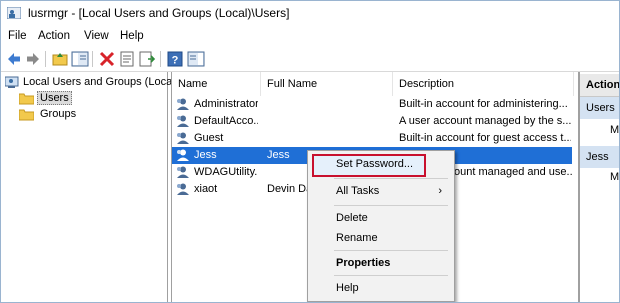 The image size is (620, 303). I want to click on computer-users-icon, so click(12, 82).